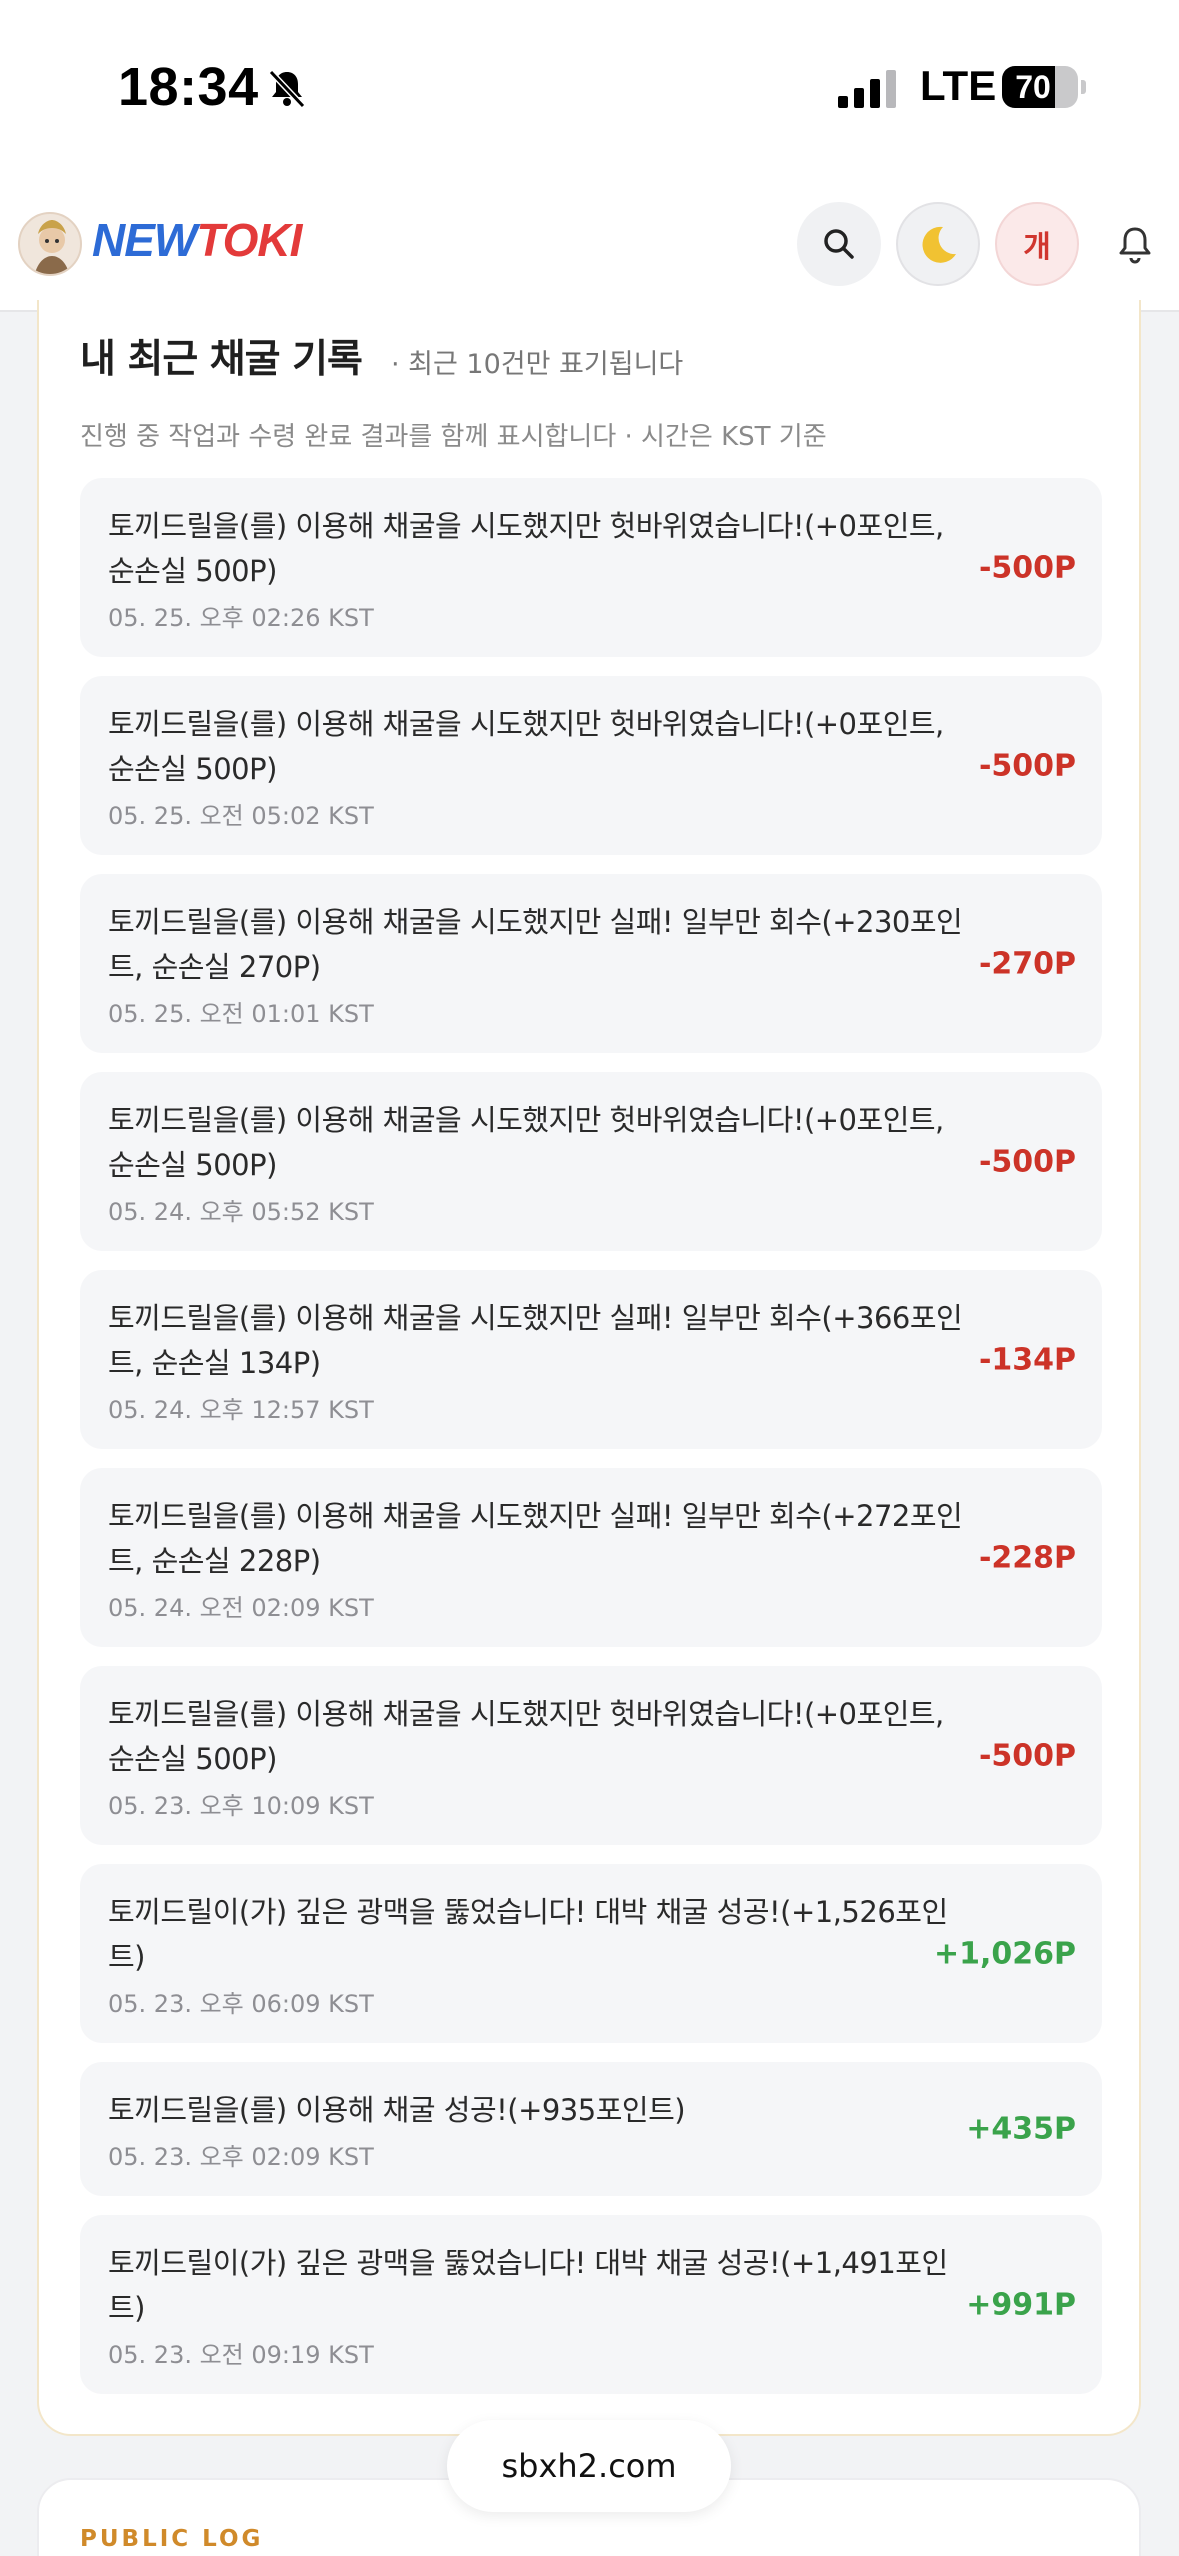  I want to click on card-note: · 최근 10건만 표기됩니다, so click(537, 364).